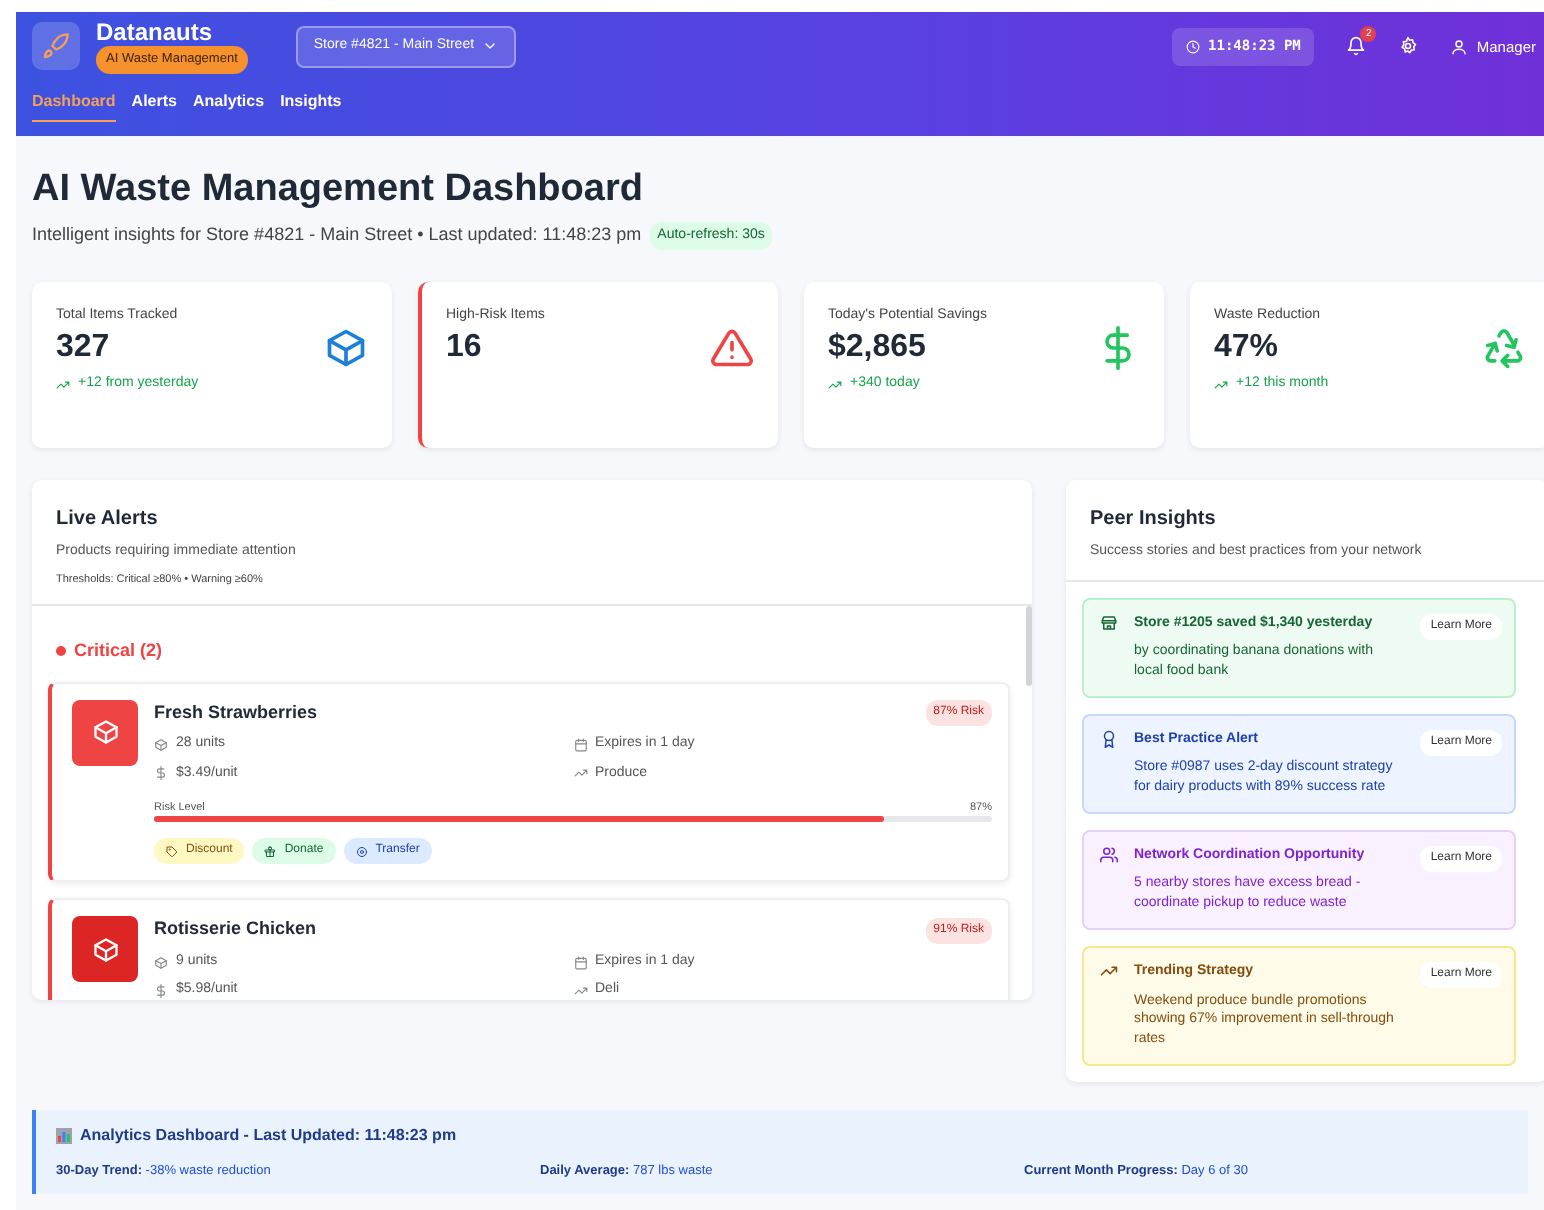  I want to click on user-icon, so click(1459, 46).